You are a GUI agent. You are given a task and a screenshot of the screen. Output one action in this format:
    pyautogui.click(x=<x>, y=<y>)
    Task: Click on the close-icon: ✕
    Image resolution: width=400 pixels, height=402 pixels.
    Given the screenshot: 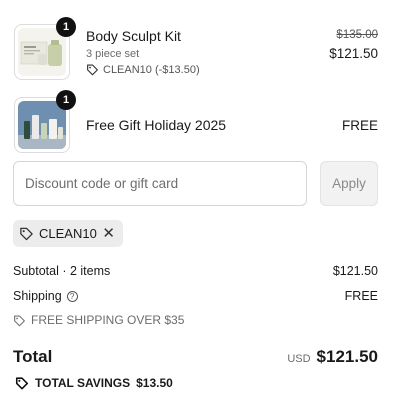 What is the action you would take?
    pyautogui.click(x=108, y=233)
    